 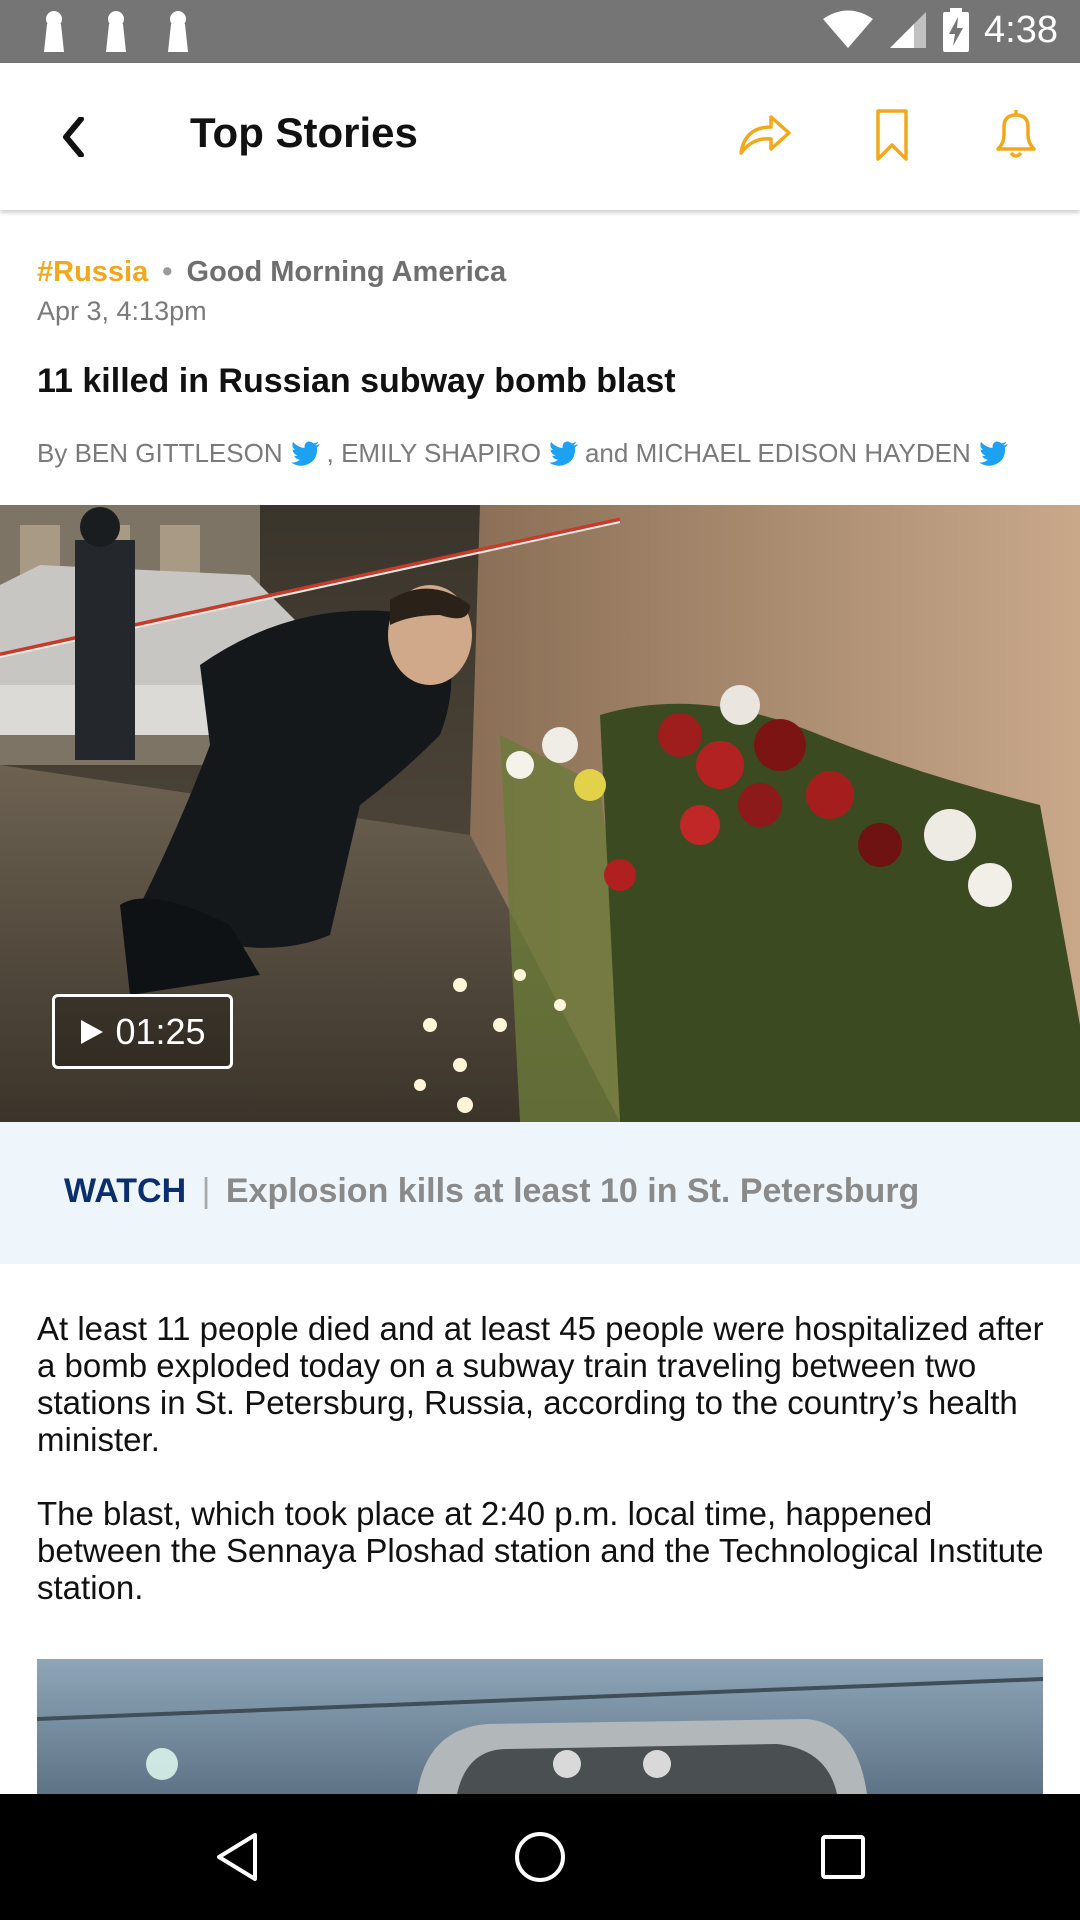 What do you see at coordinates (606, 453) in the screenshot?
I see `byline-and: and` at bounding box center [606, 453].